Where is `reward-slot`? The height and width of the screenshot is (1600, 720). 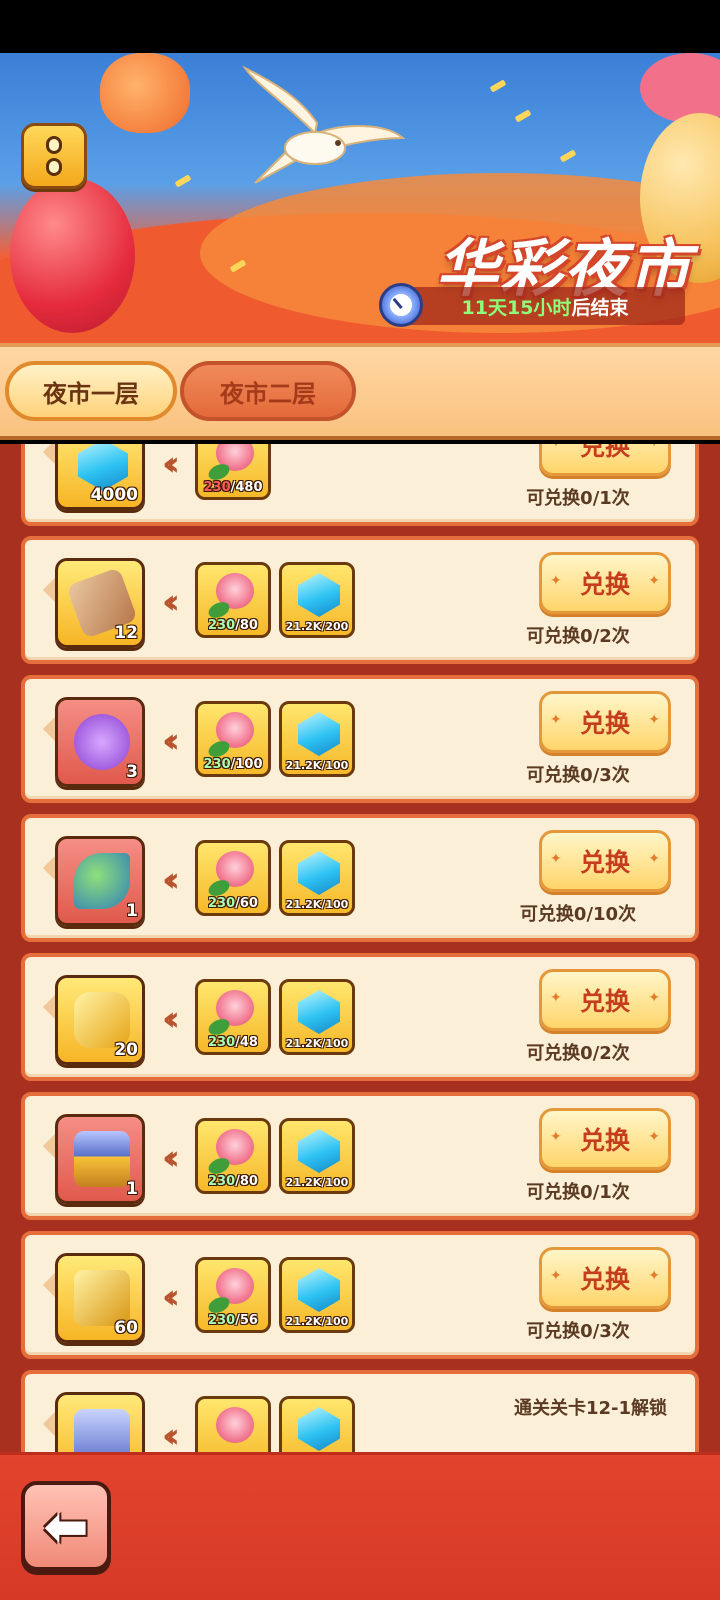
reward-slot is located at coordinates (100, 1422).